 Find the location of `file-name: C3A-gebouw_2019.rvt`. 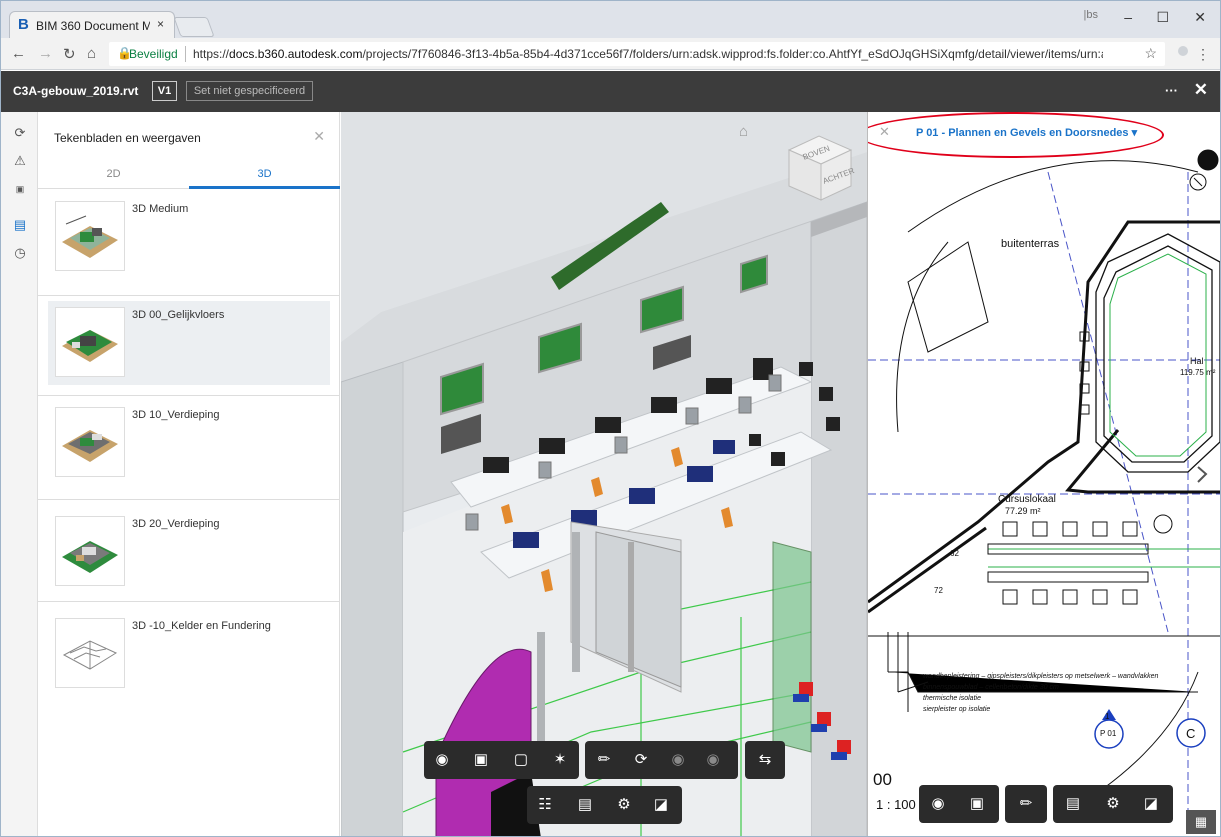

file-name: C3A-gebouw_2019.rvt is located at coordinates (76, 91).